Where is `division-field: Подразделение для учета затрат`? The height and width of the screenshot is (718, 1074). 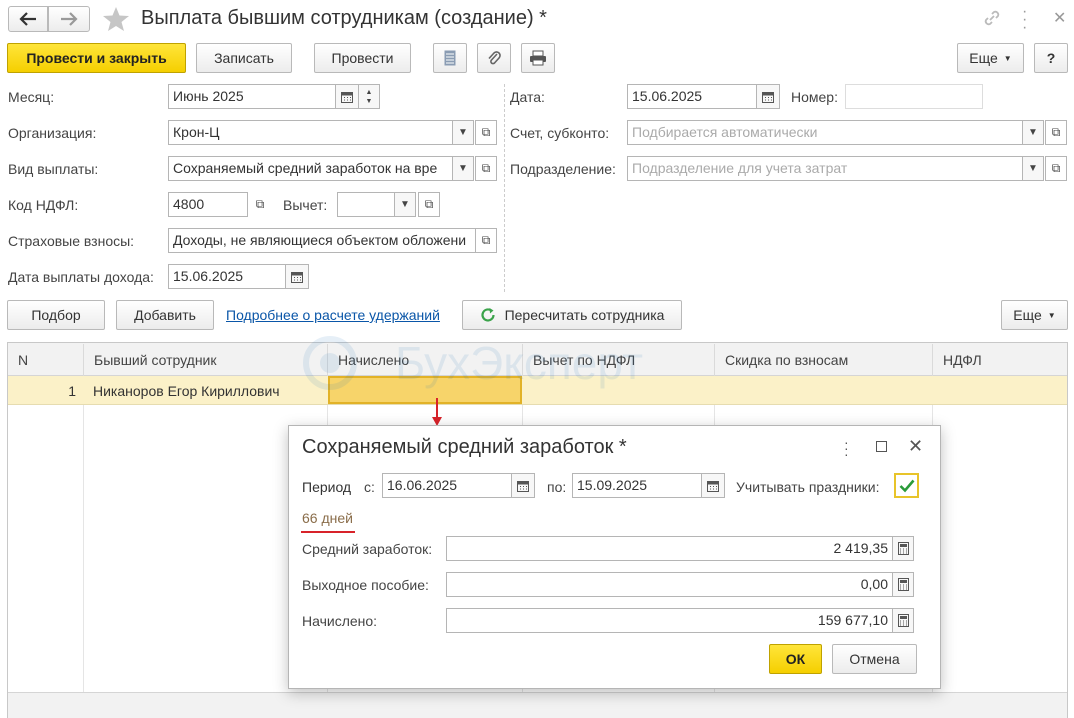
division-field: Подразделение для учета затрат is located at coordinates (825, 168).